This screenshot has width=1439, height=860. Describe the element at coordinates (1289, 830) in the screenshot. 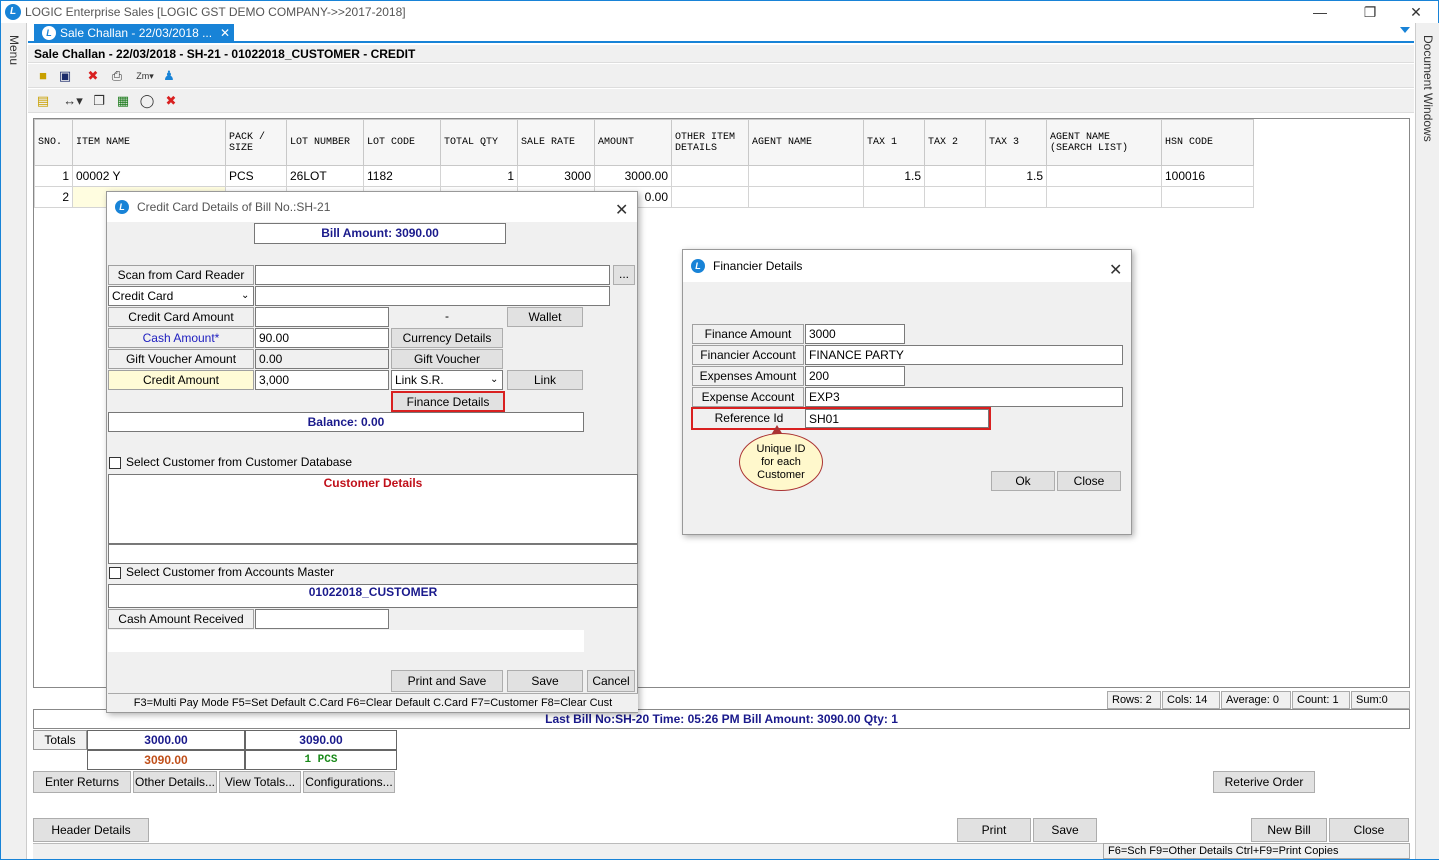

I see `new-bill-button: New Bill` at that location.